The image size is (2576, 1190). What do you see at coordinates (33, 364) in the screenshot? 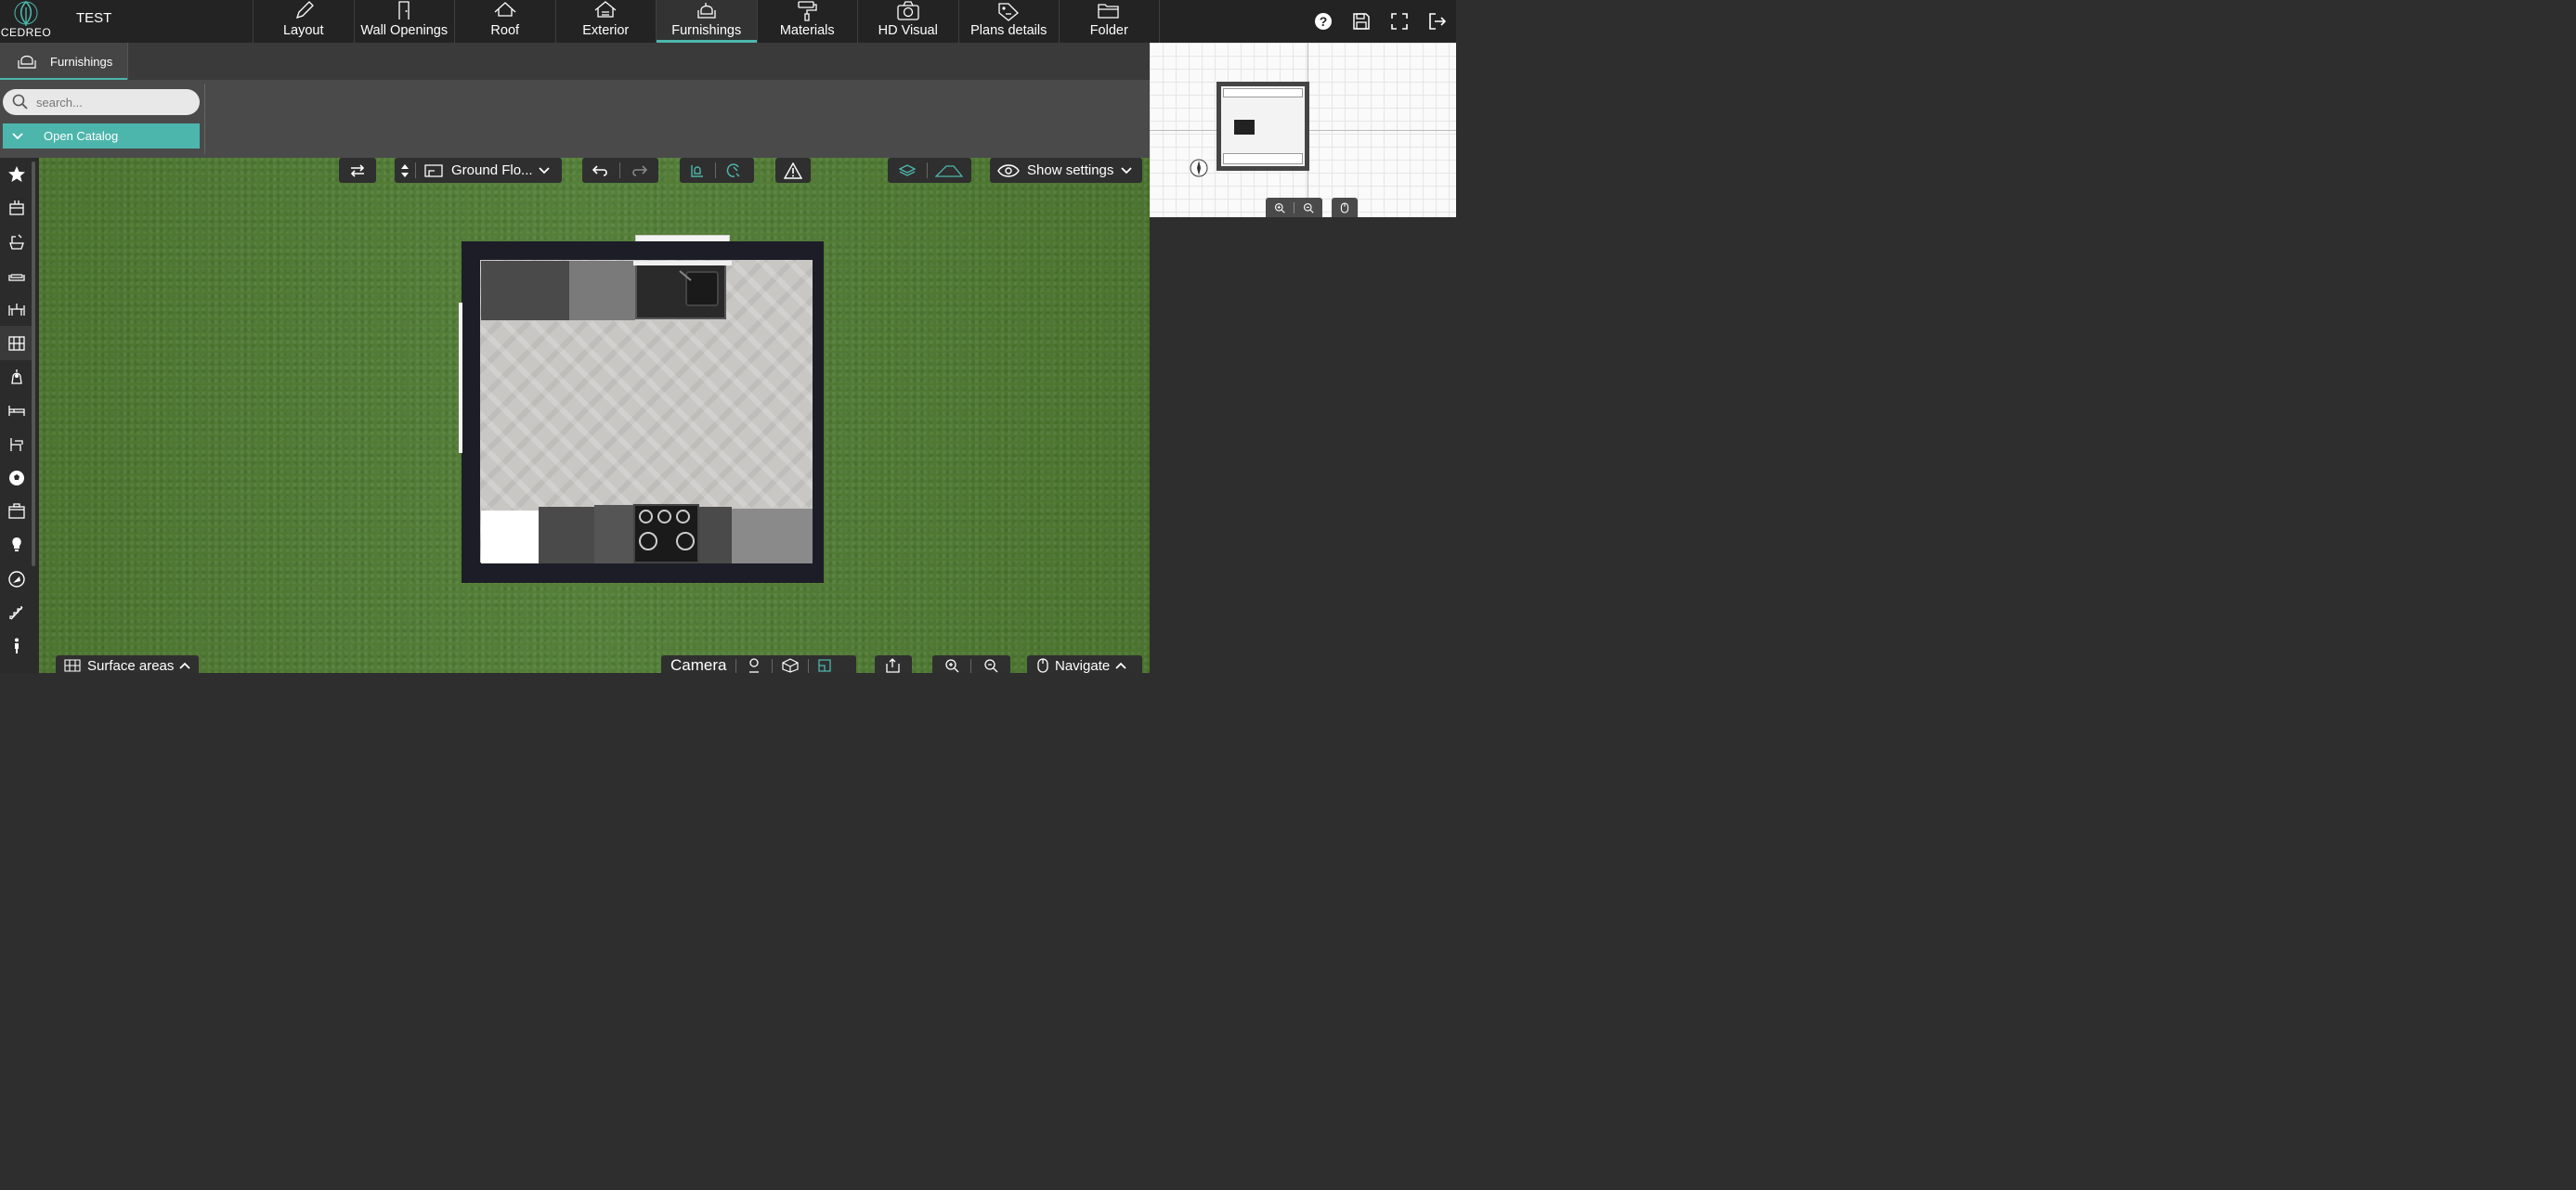
I see `left-toolbar-scrollbar` at bounding box center [33, 364].